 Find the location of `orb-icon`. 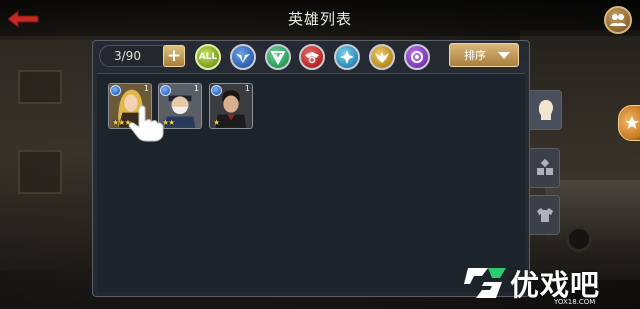

orb-icon is located at coordinates (417, 57).